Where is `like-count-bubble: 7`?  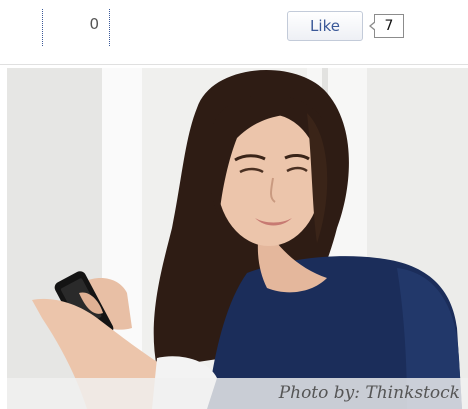 like-count-bubble: 7 is located at coordinates (386, 26).